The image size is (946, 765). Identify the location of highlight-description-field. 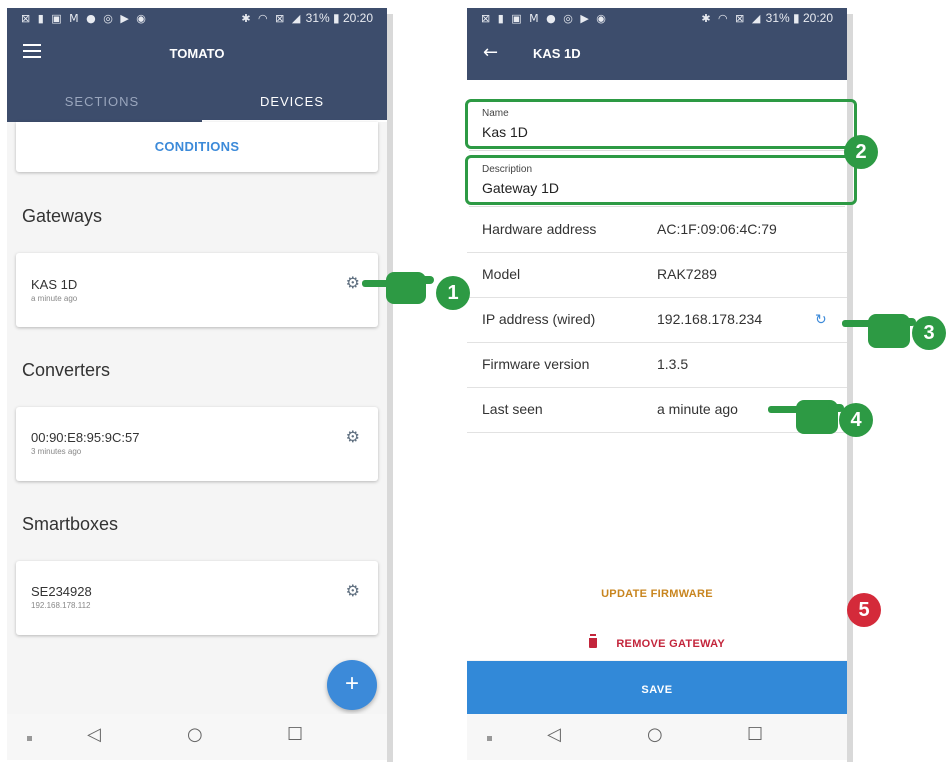
(661, 180).